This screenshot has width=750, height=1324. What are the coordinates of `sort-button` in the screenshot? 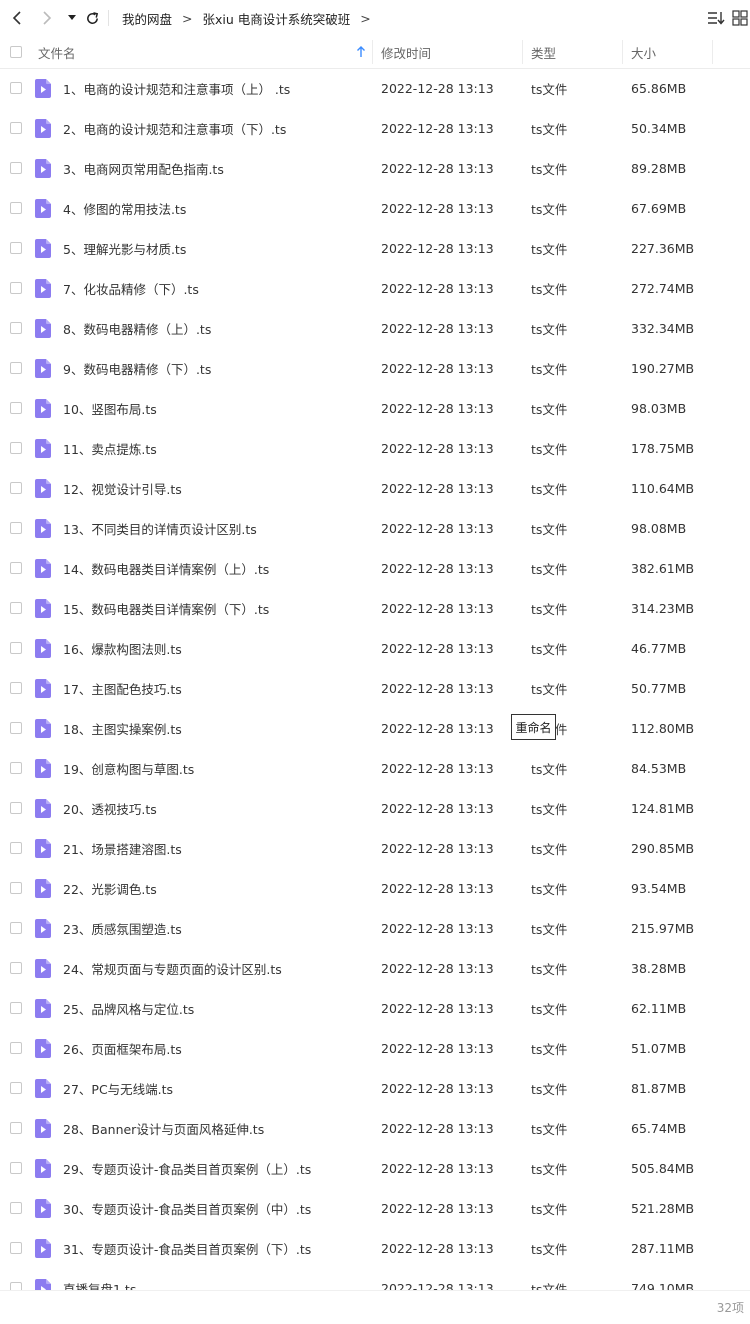 It's located at (716, 18).